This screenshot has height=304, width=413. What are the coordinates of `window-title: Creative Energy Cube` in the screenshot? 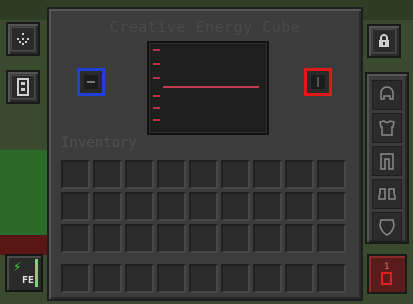 It's located at (205, 27).